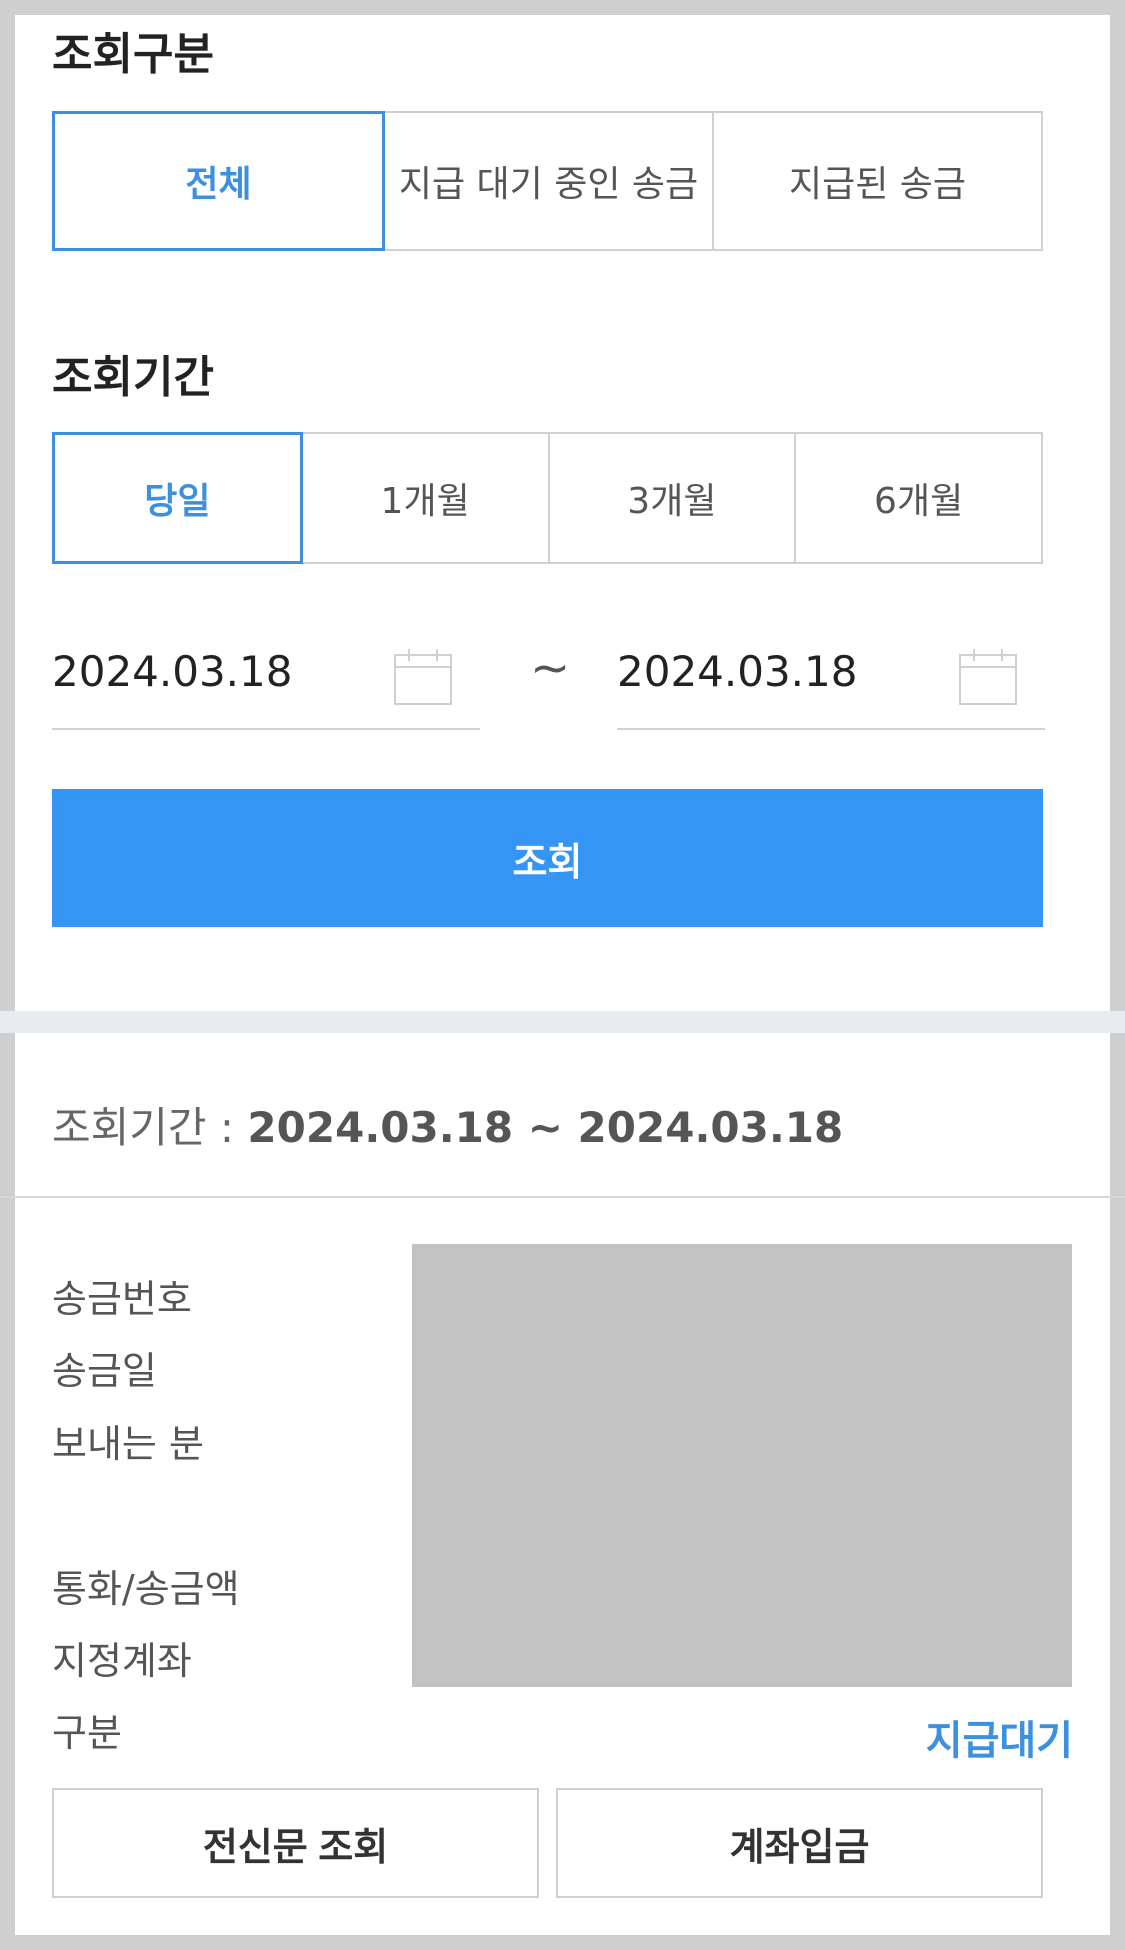 The image size is (1125, 1950). I want to click on type-option-paid: 지급된 송금, so click(877, 181).